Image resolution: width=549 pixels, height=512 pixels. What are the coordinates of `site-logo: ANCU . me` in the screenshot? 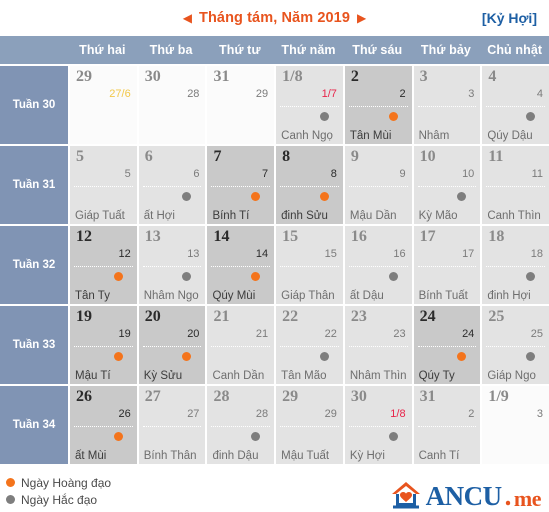 It's located at (465, 495).